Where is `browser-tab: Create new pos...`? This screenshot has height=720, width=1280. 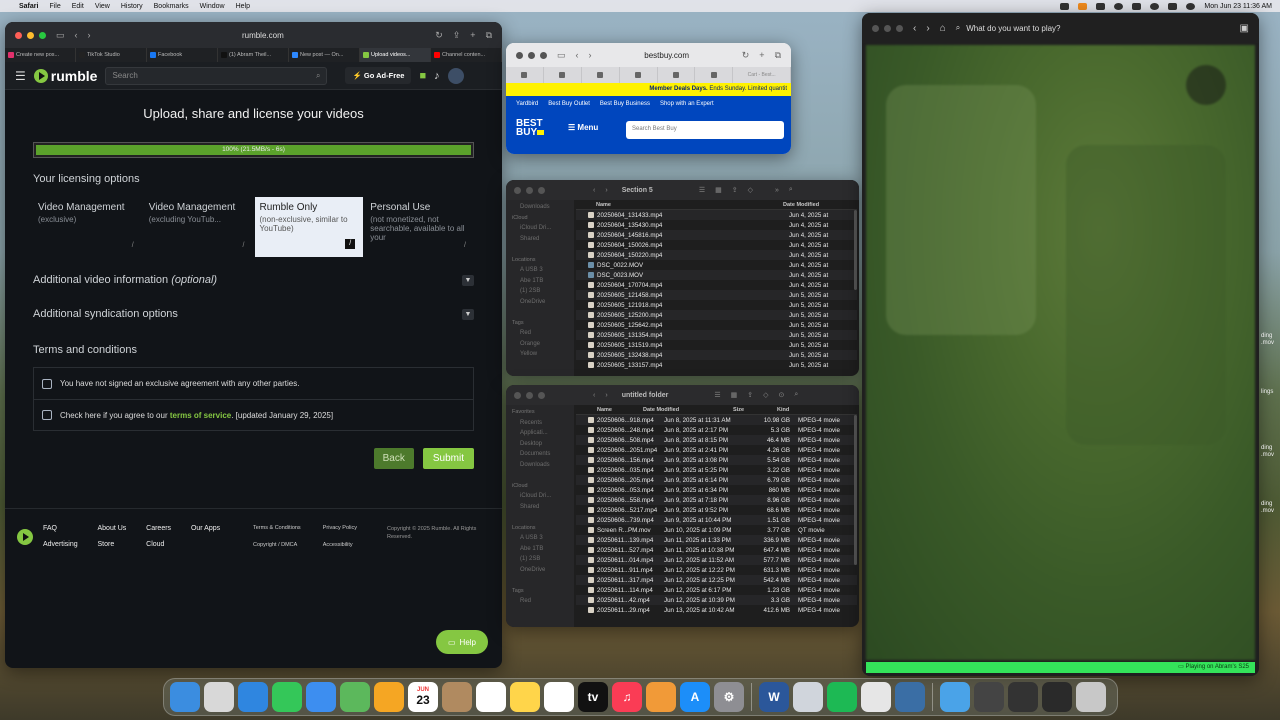
browser-tab: Create new pos... is located at coordinates (40, 55).